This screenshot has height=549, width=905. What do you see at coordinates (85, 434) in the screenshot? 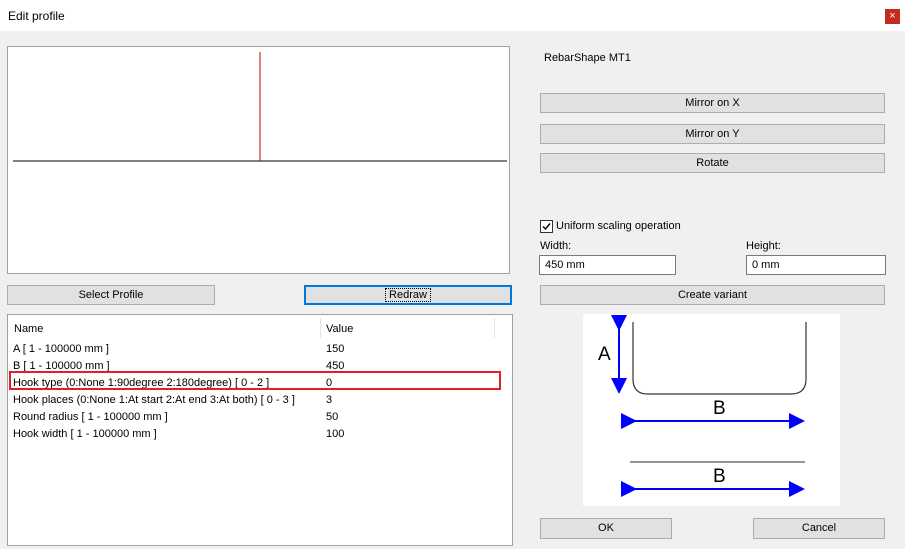
I see `row-name: Hook width [ 1 - 100000 mm ]` at bounding box center [85, 434].